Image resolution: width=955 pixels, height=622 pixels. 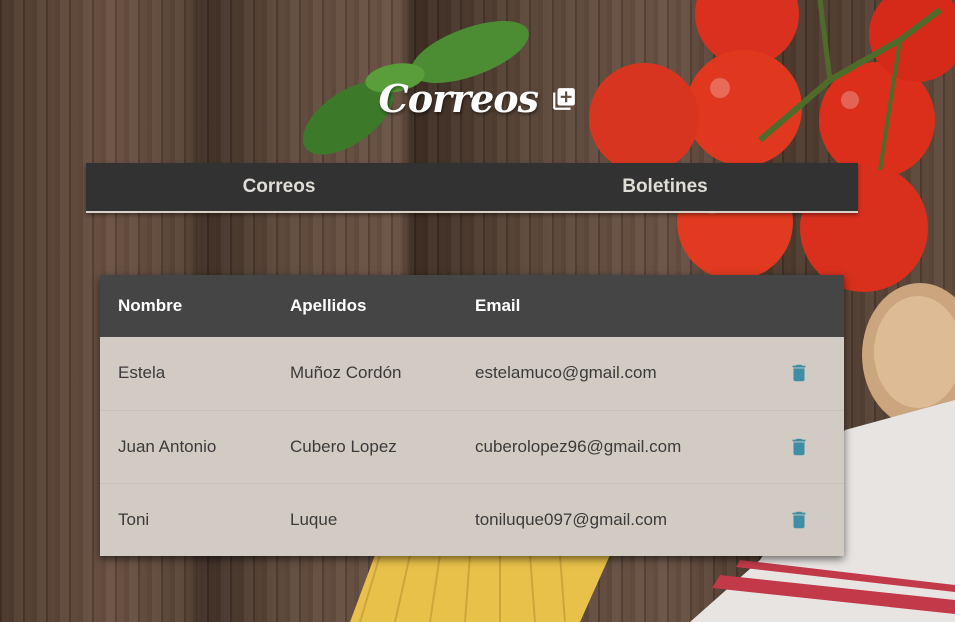 I want to click on cell-nombre: Estela, so click(x=142, y=373).